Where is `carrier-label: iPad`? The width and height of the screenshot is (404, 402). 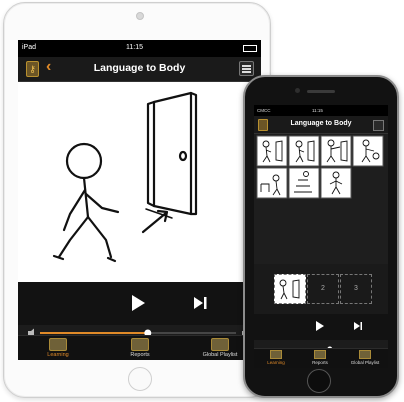 carrier-label: iPad is located at coordinates (29, 47).